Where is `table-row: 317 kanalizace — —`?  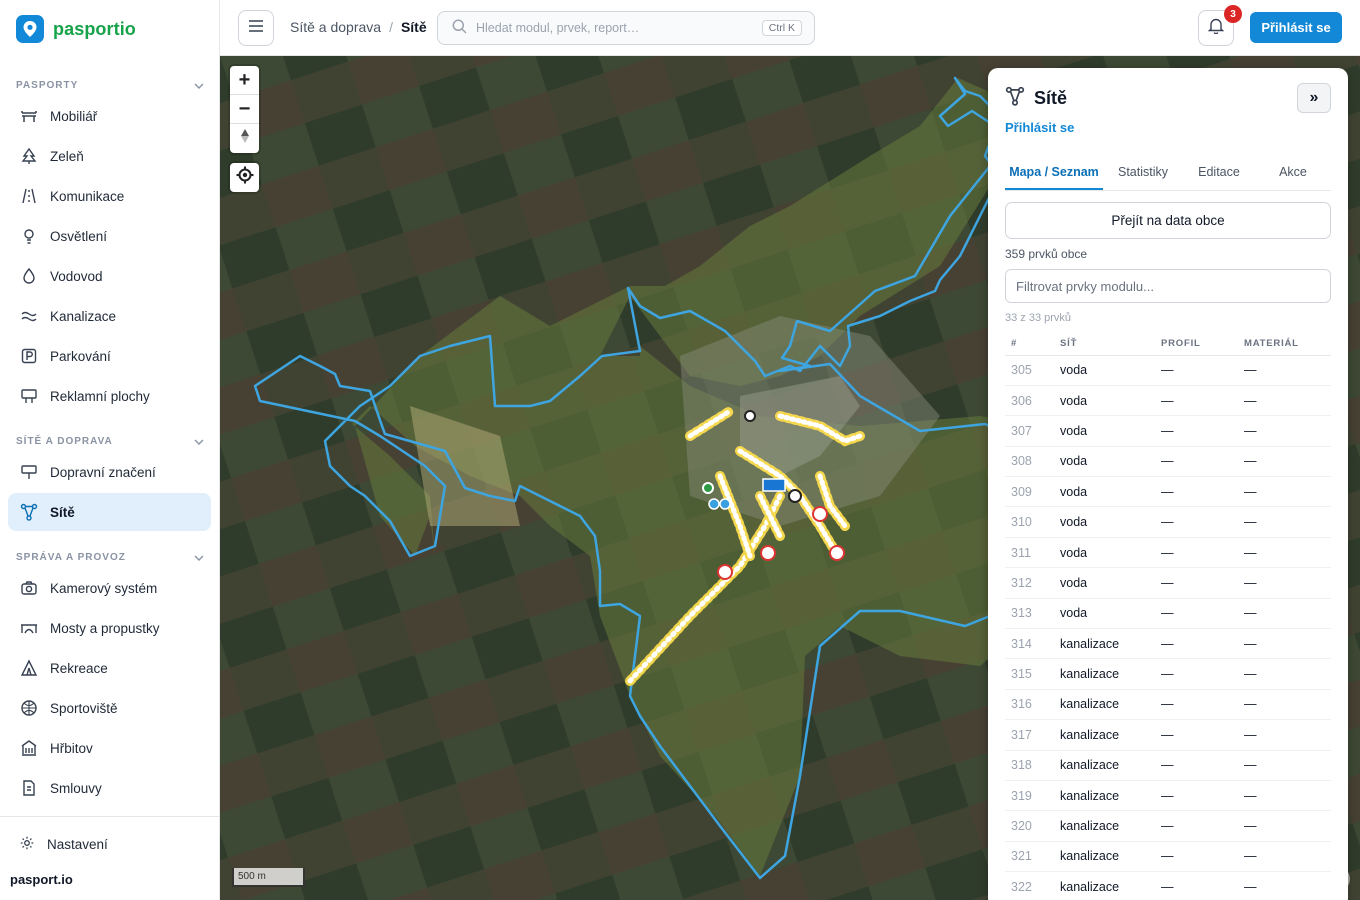 table-row: 317 kanalizace — — is located at coordinates (1168, 735).